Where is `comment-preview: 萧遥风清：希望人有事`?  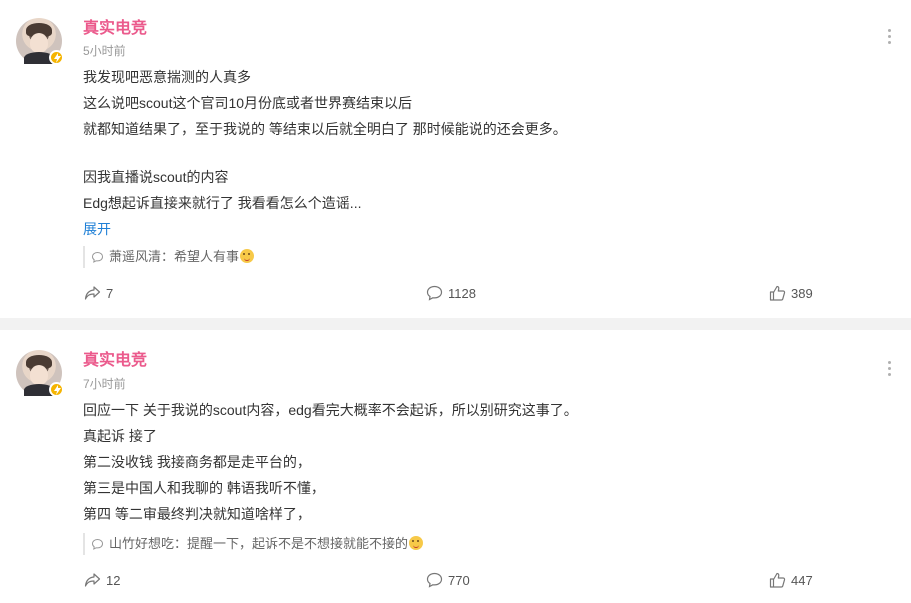
comment-preview: 萧遥风清：希望人有事 is located at coordinates (169, 258).